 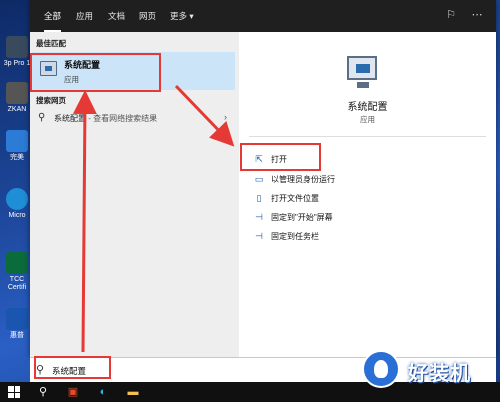 What do you see at coordinates (353, 180) in the screenshot?
I see `action-run-as-admin: ▭ 以管理员身份运行` at bounding box center [353, 180].